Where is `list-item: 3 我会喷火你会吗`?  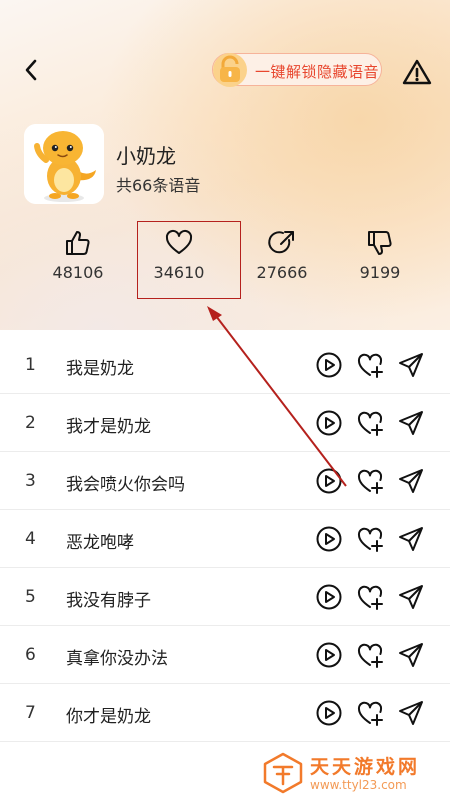
list-item: 3 我会喷火你会吗 is located at coordinates (225, 481).